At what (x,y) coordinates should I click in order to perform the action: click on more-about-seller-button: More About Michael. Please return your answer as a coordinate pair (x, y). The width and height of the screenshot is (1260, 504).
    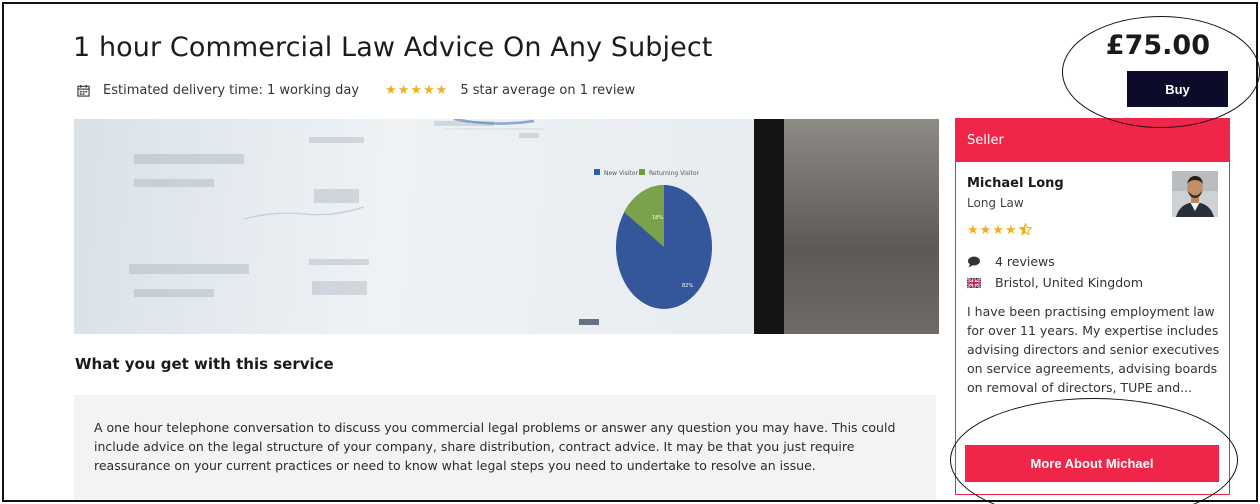
    Looking at the image, I should click on (1092, 463).